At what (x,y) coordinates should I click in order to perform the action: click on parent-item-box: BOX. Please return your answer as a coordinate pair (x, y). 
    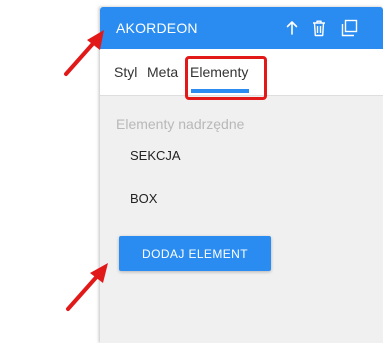
    Looking at the image, I should click on (143, 198).